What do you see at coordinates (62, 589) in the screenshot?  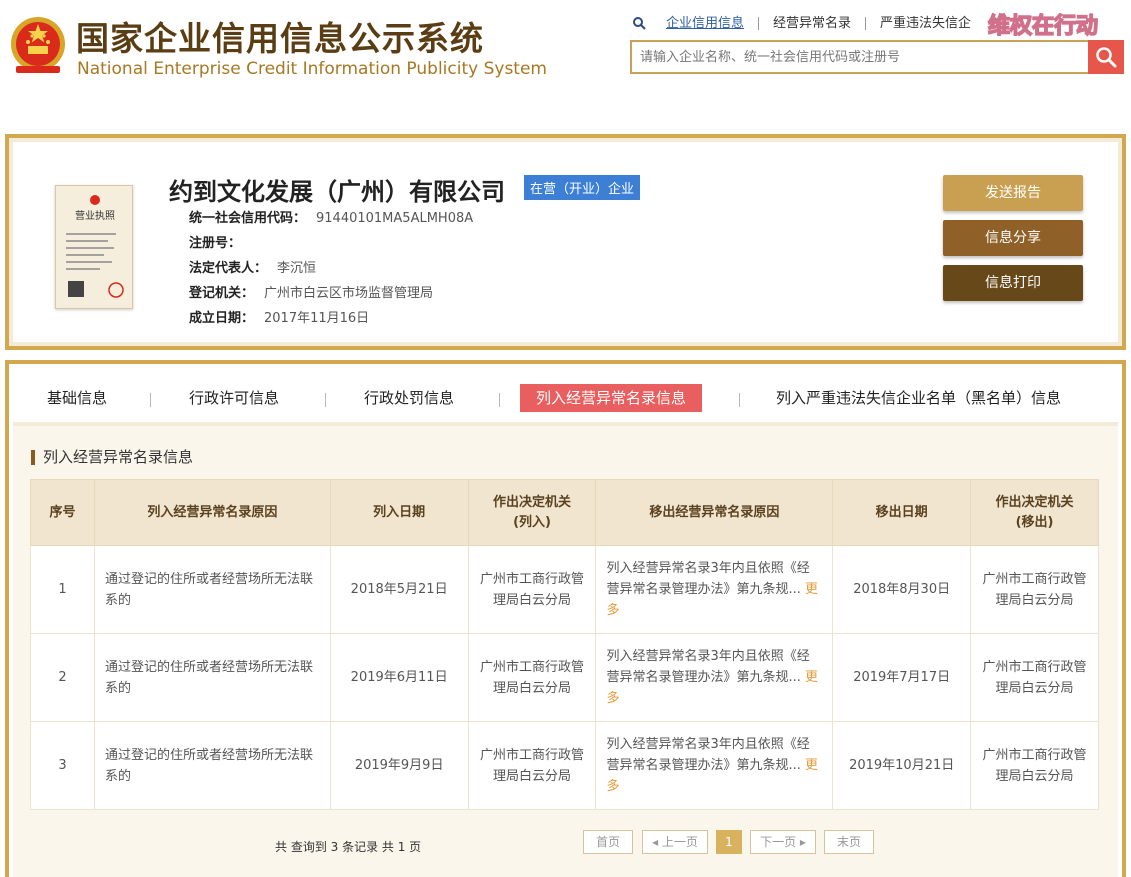 I see `cell-no: 1` at bounding box center [62, 589].